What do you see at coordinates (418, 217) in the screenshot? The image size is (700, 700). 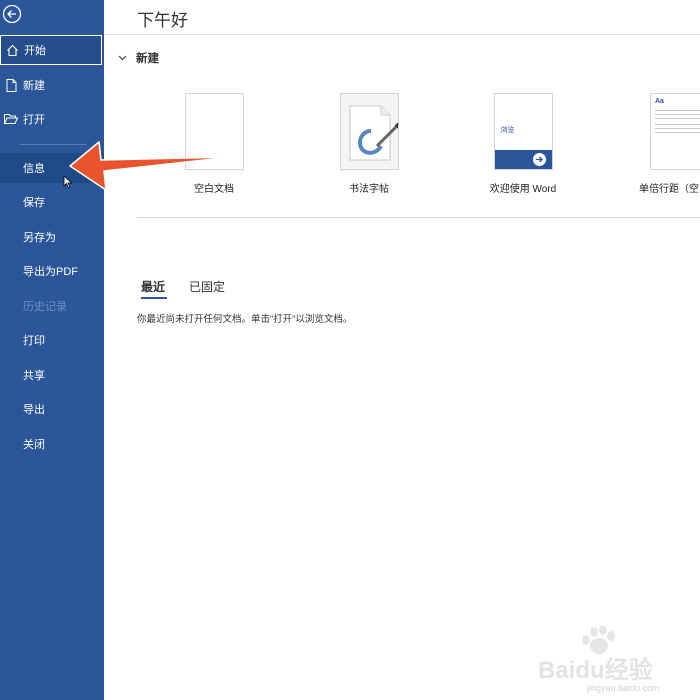 I see `section-divider` at bounding box center [418, 217].